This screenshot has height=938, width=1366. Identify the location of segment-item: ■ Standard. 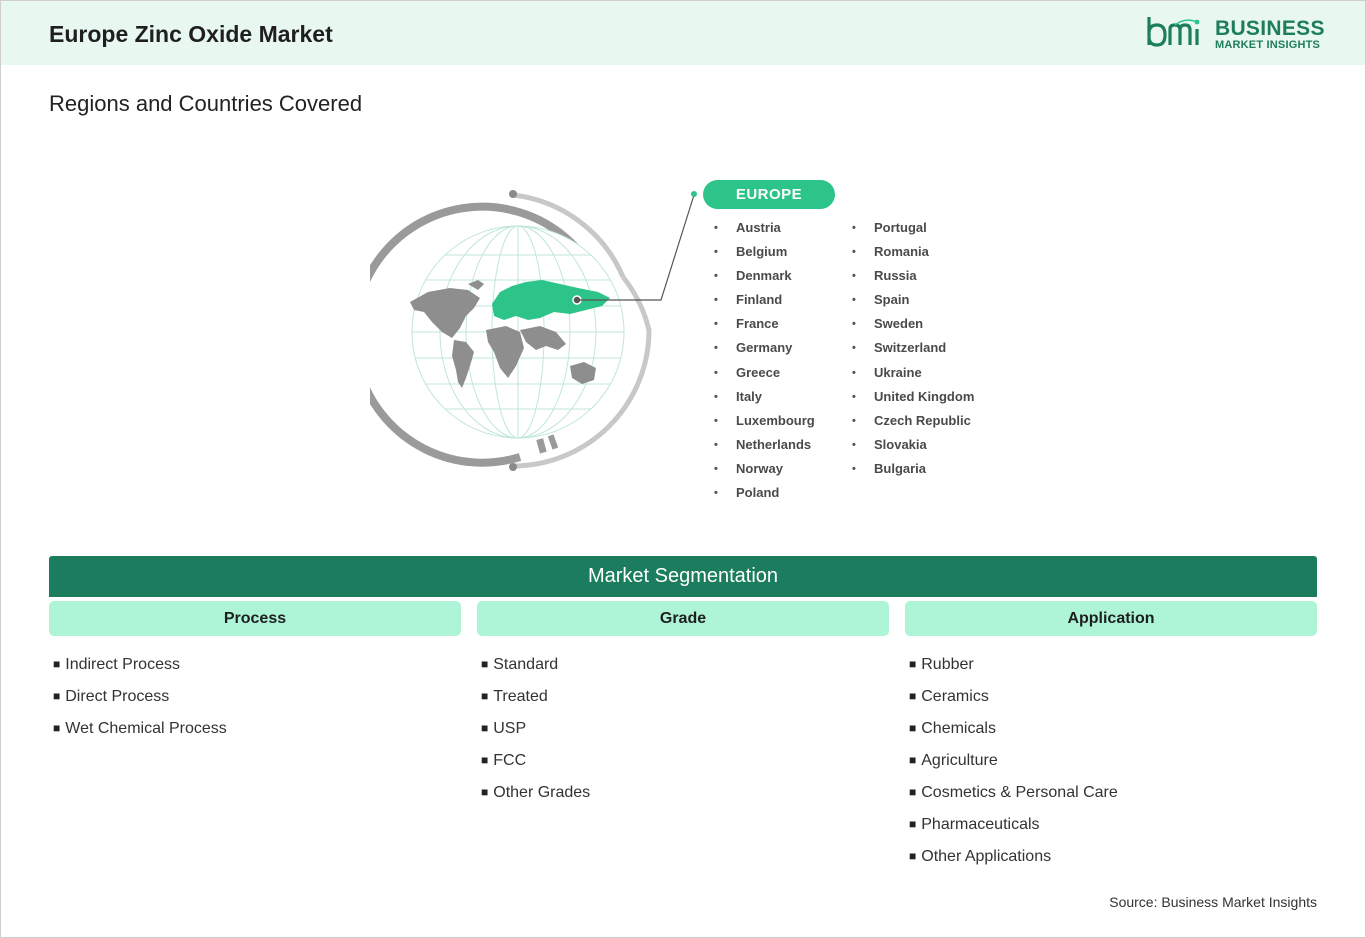
(520, 664).